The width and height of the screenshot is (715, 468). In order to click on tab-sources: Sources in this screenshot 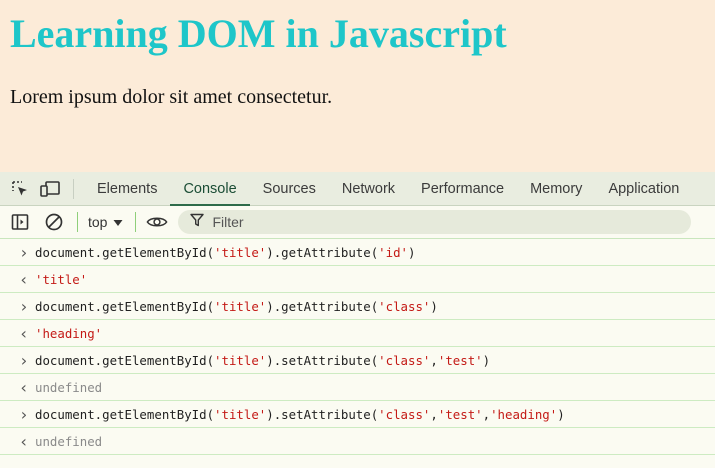, I will do `click(289, 188)`.